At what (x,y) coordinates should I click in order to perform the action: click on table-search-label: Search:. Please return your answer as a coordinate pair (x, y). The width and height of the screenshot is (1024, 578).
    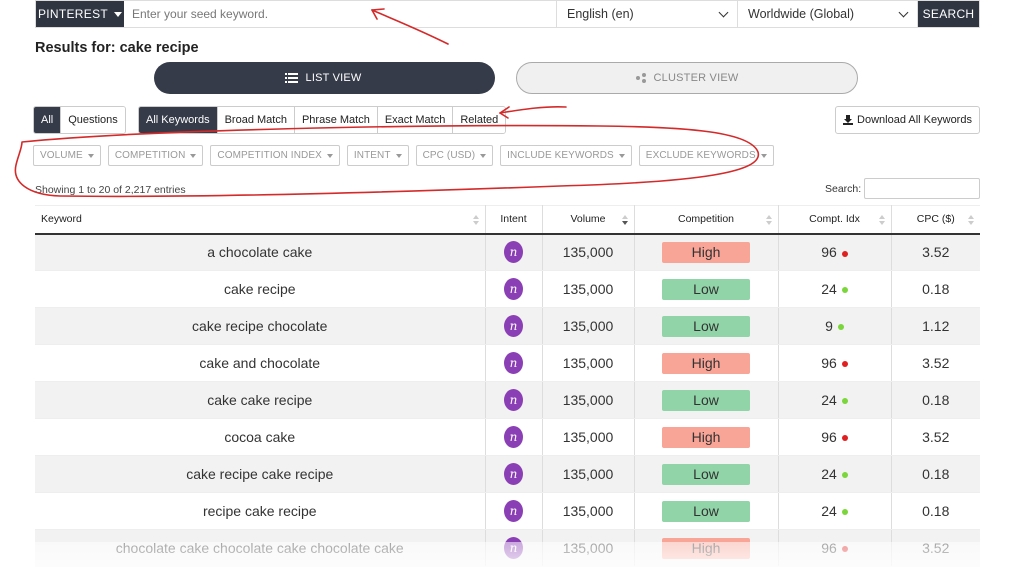
    Looking at the image, I should click on (843, 189).